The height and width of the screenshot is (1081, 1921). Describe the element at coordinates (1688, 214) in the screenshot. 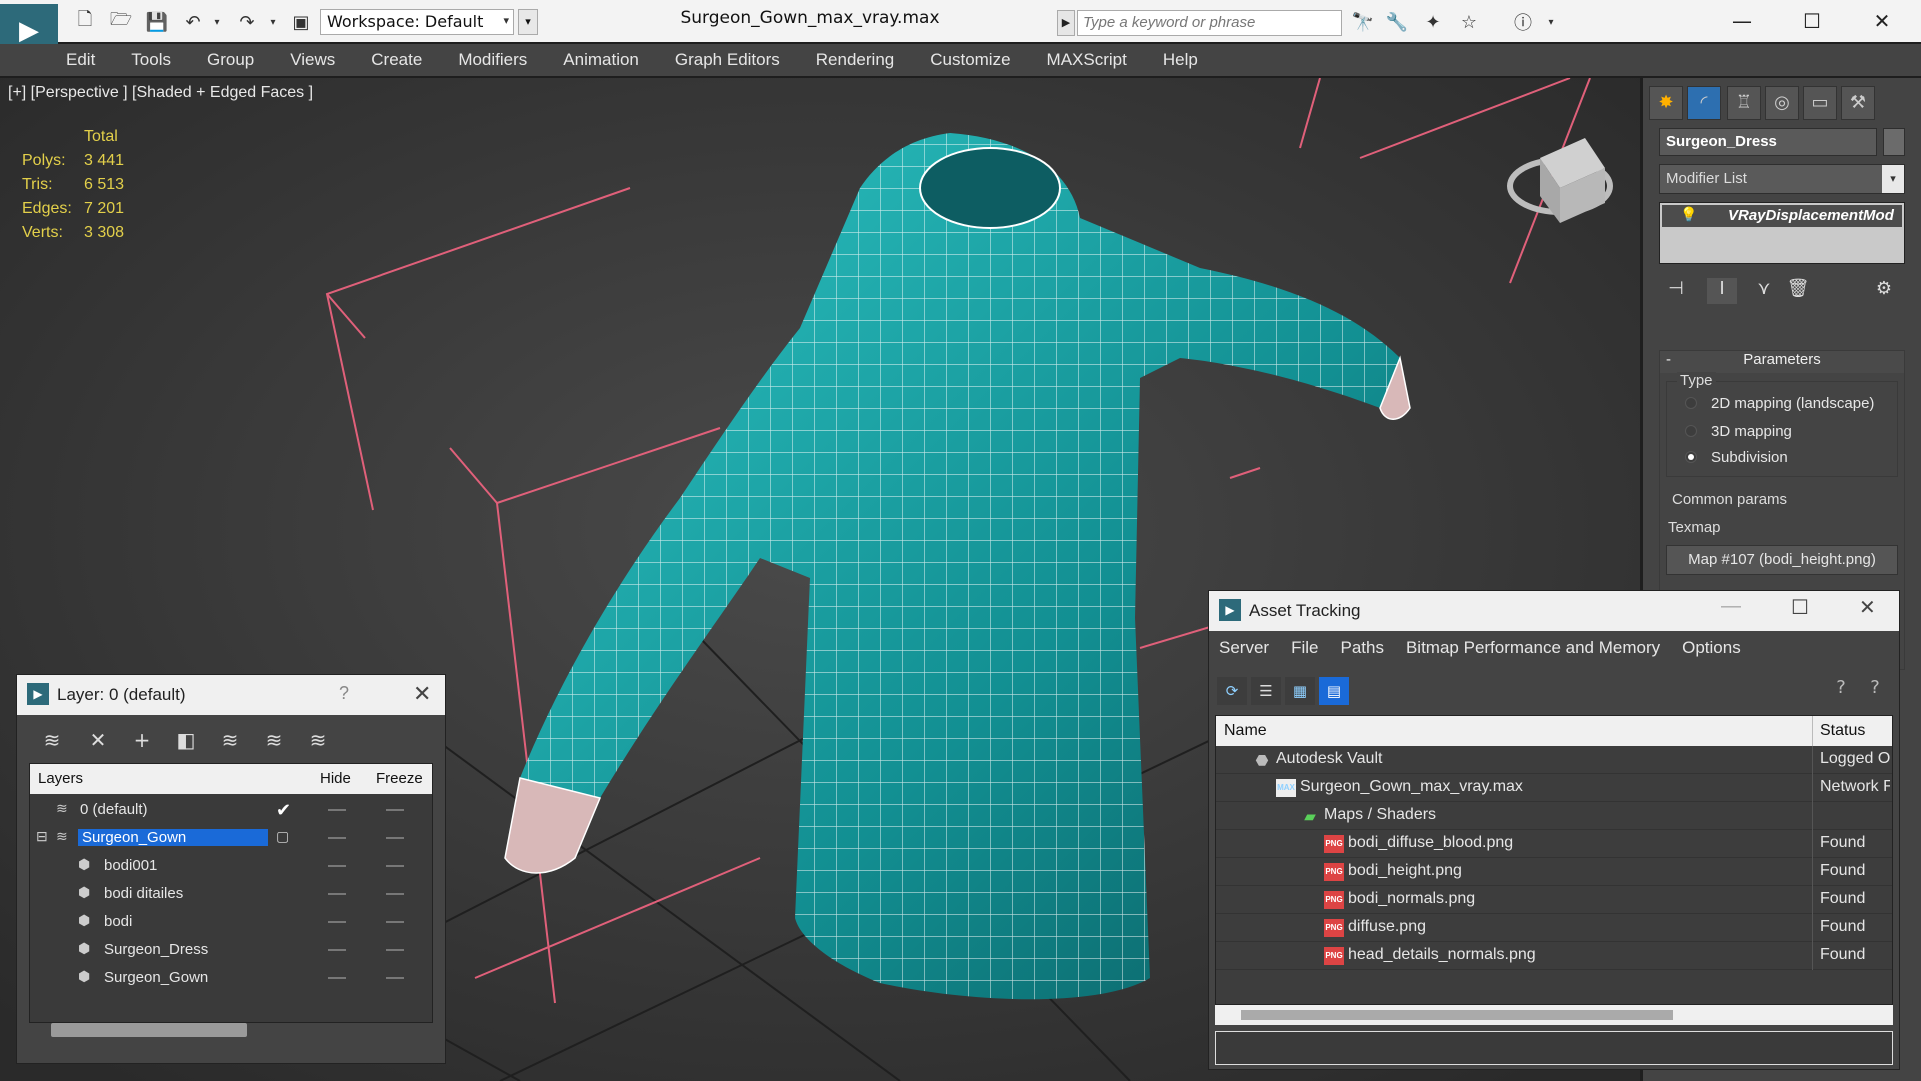

I see `lightbulb-icon: 💡` at that location.